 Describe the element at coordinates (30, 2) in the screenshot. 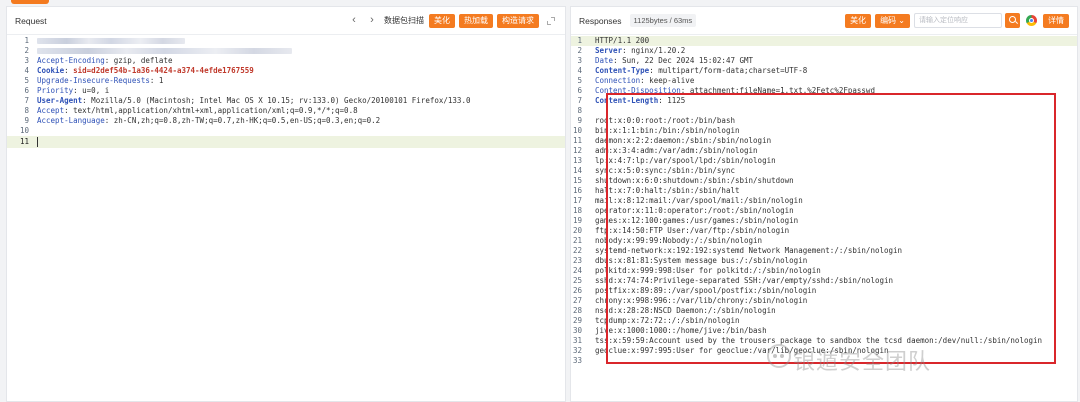

I see `active-top-tab` at that location.